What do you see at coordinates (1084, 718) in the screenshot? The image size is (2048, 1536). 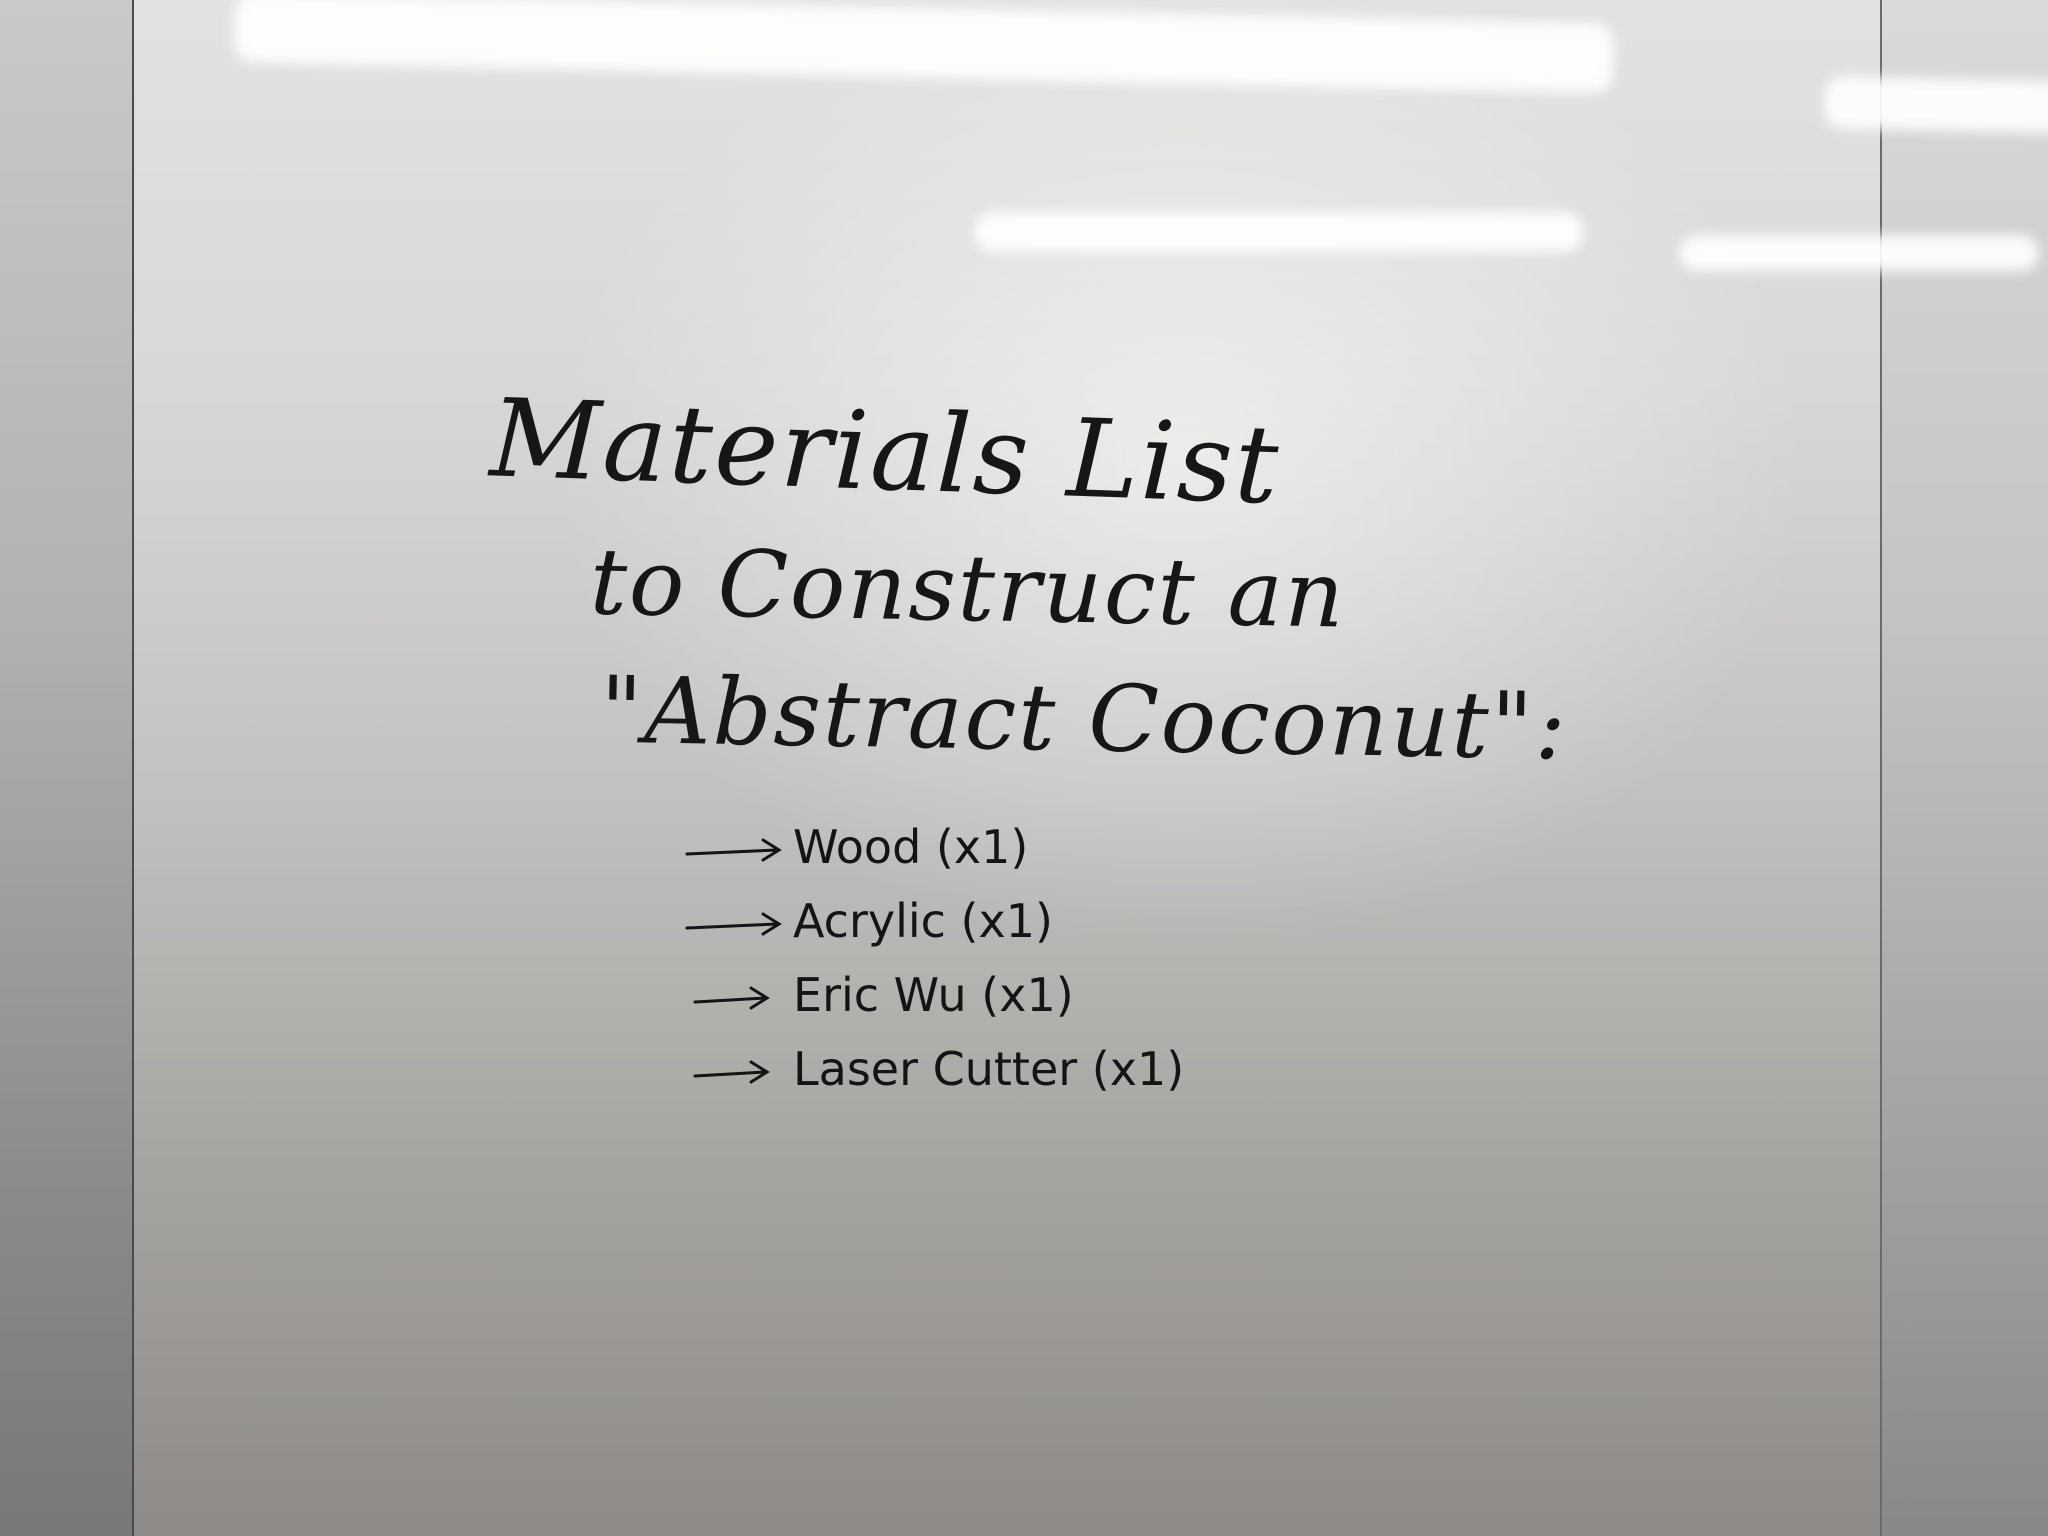 I see `title-line-3: "Abstract Coconut":` at bounding box center [1084, 718].